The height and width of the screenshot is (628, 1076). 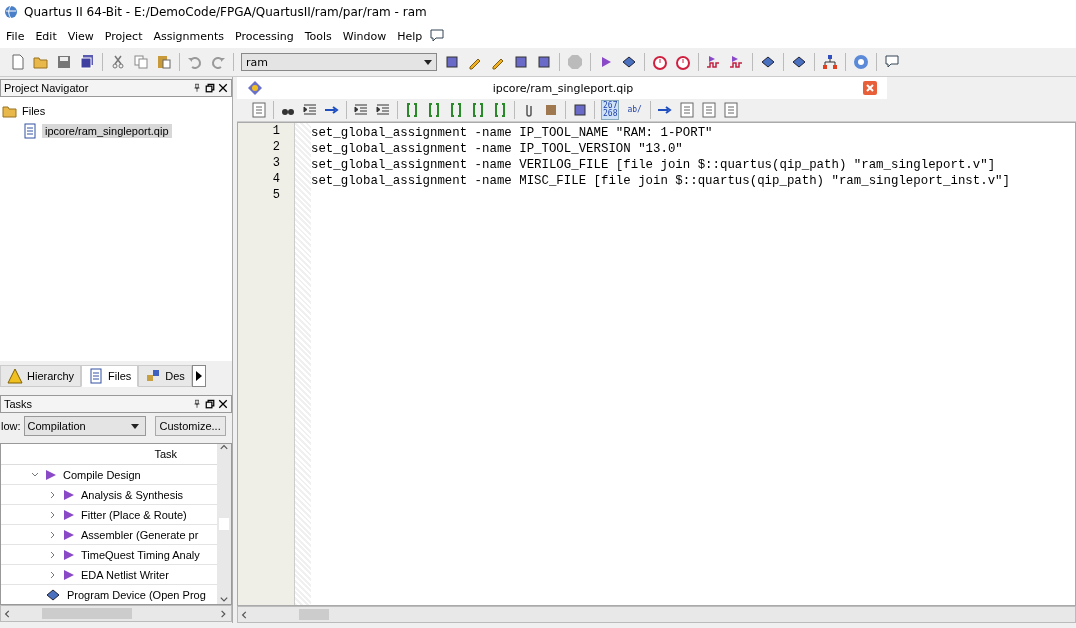 I want to click on task-row: Assembler (Generate pr, so click(x=109, y=535).